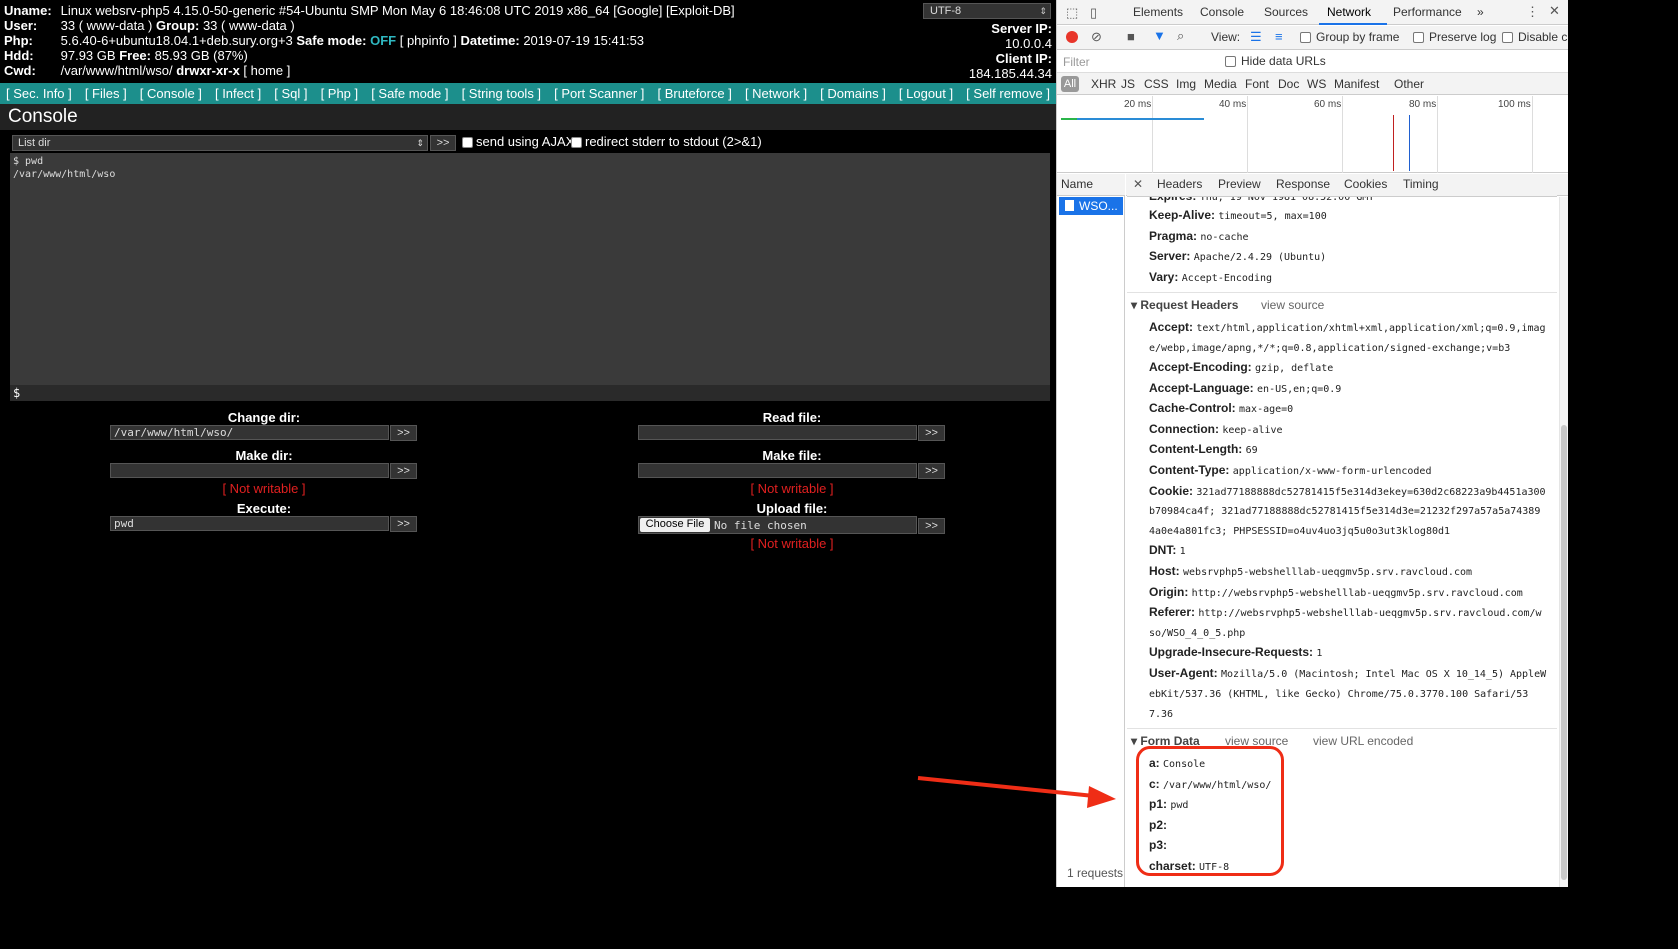 The height and width of the screenshot is (949, 1678). I want to click on stderr-checkbox, so click(576, 142).